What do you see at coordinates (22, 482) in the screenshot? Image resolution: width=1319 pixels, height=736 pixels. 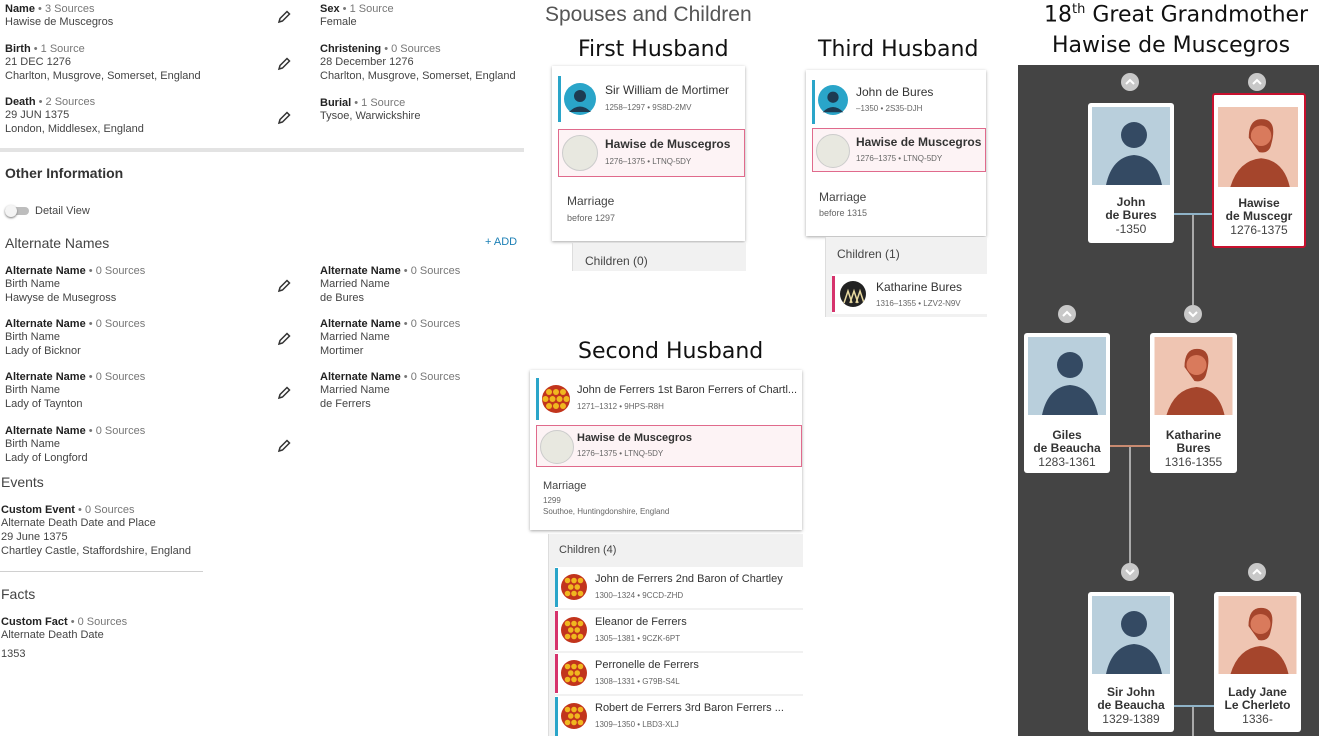 I see `events-heading: Events` at bounding box center [22, 482].